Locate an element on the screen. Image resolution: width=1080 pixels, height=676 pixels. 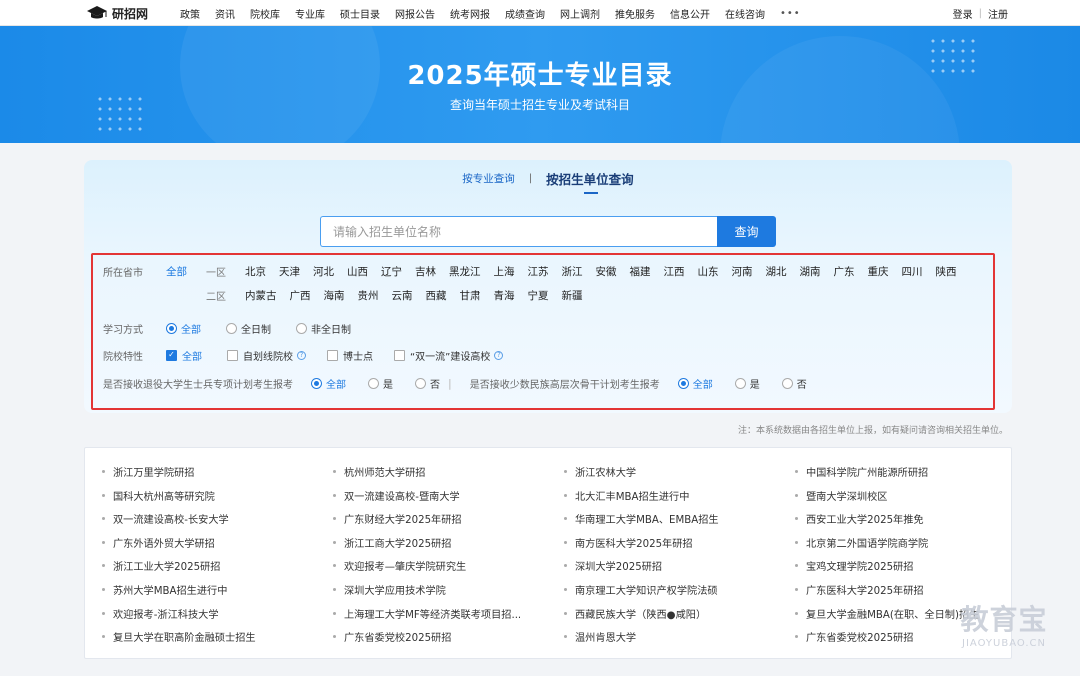
province-option: 陕西 is located at coordinates (946, 271).